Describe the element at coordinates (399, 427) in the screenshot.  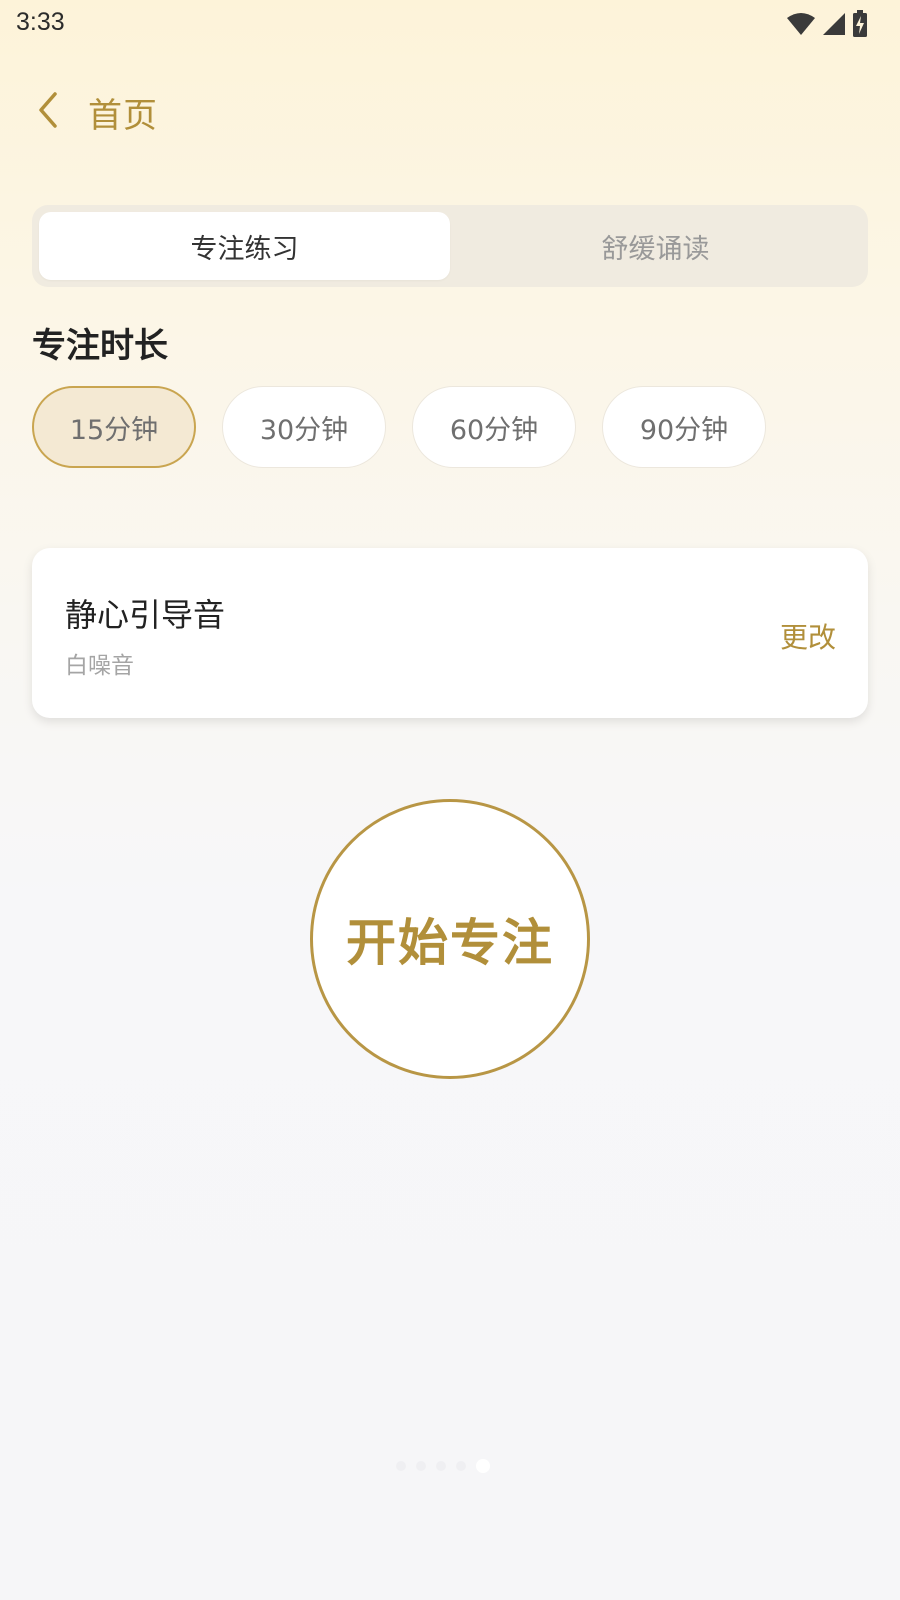
I see `duration-options: 15分钟 30分钟 60分钟 90分钟` at that location.